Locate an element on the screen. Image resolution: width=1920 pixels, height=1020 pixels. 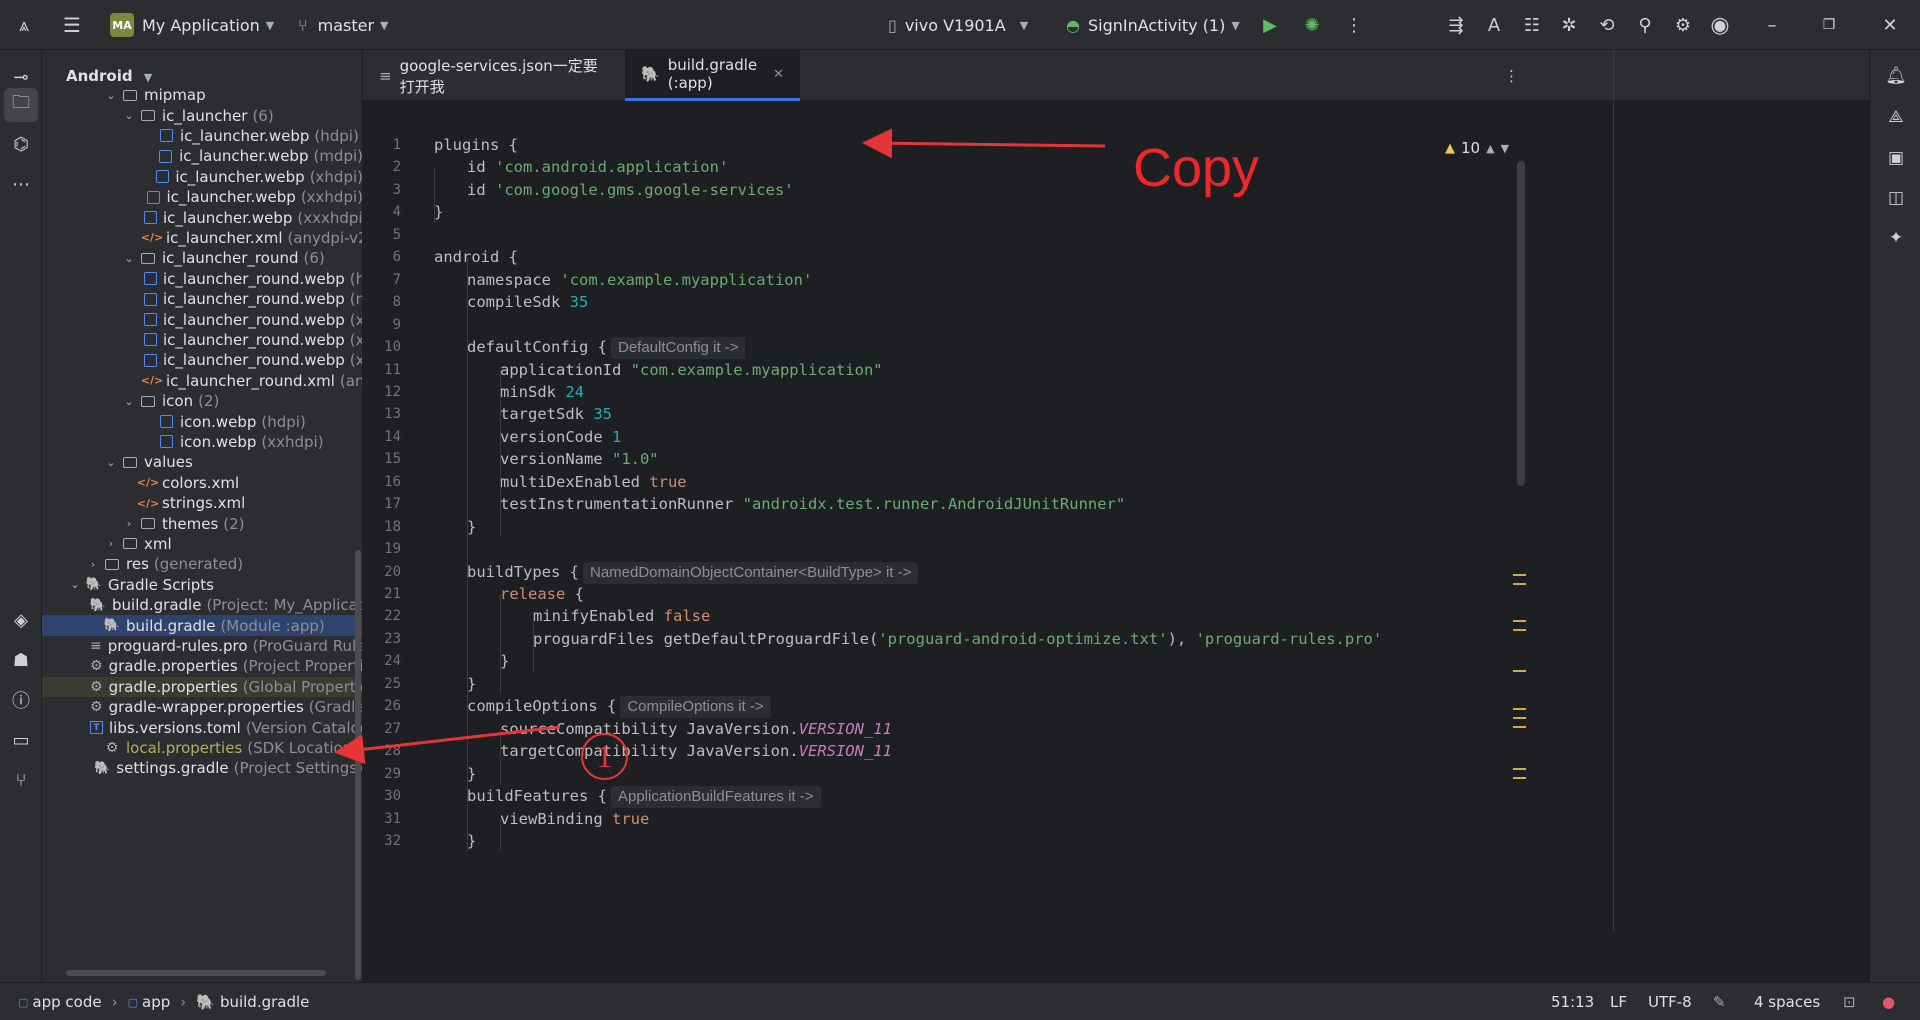
tree-row: 🐘 settings.gradle (Project Settings) is located at coordinates (202, 768).